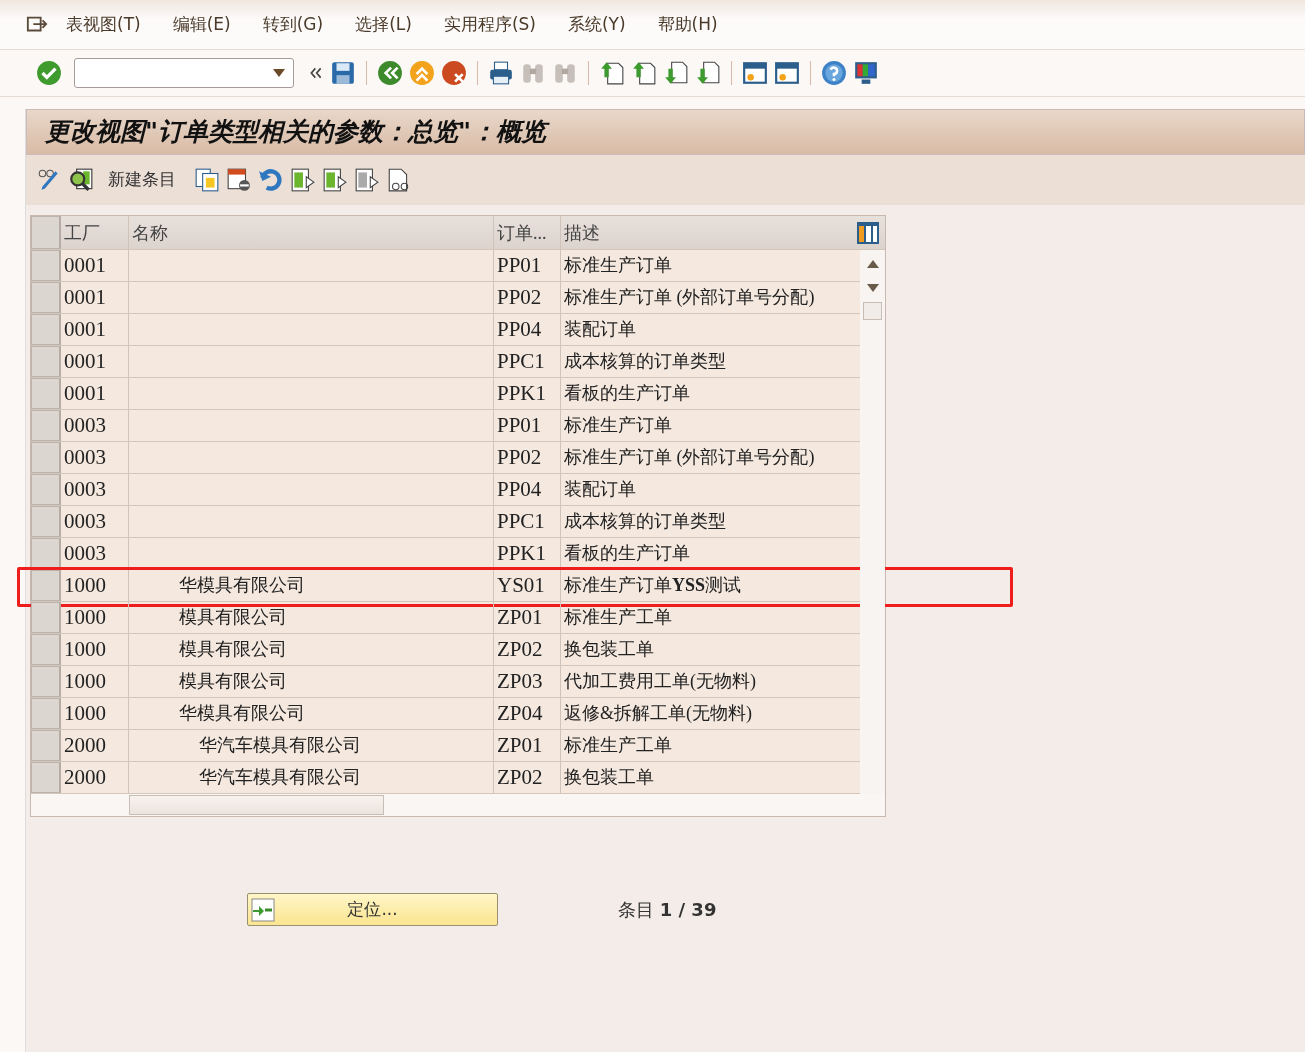  I want to click on column-header: 名称, so click(310, 232).